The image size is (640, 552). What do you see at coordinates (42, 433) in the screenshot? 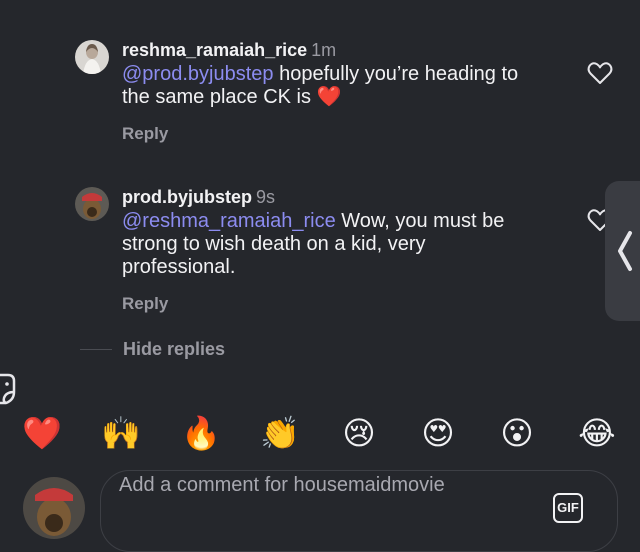
I see `emoji-heart: ❤️` at bounding box center [42, 433].